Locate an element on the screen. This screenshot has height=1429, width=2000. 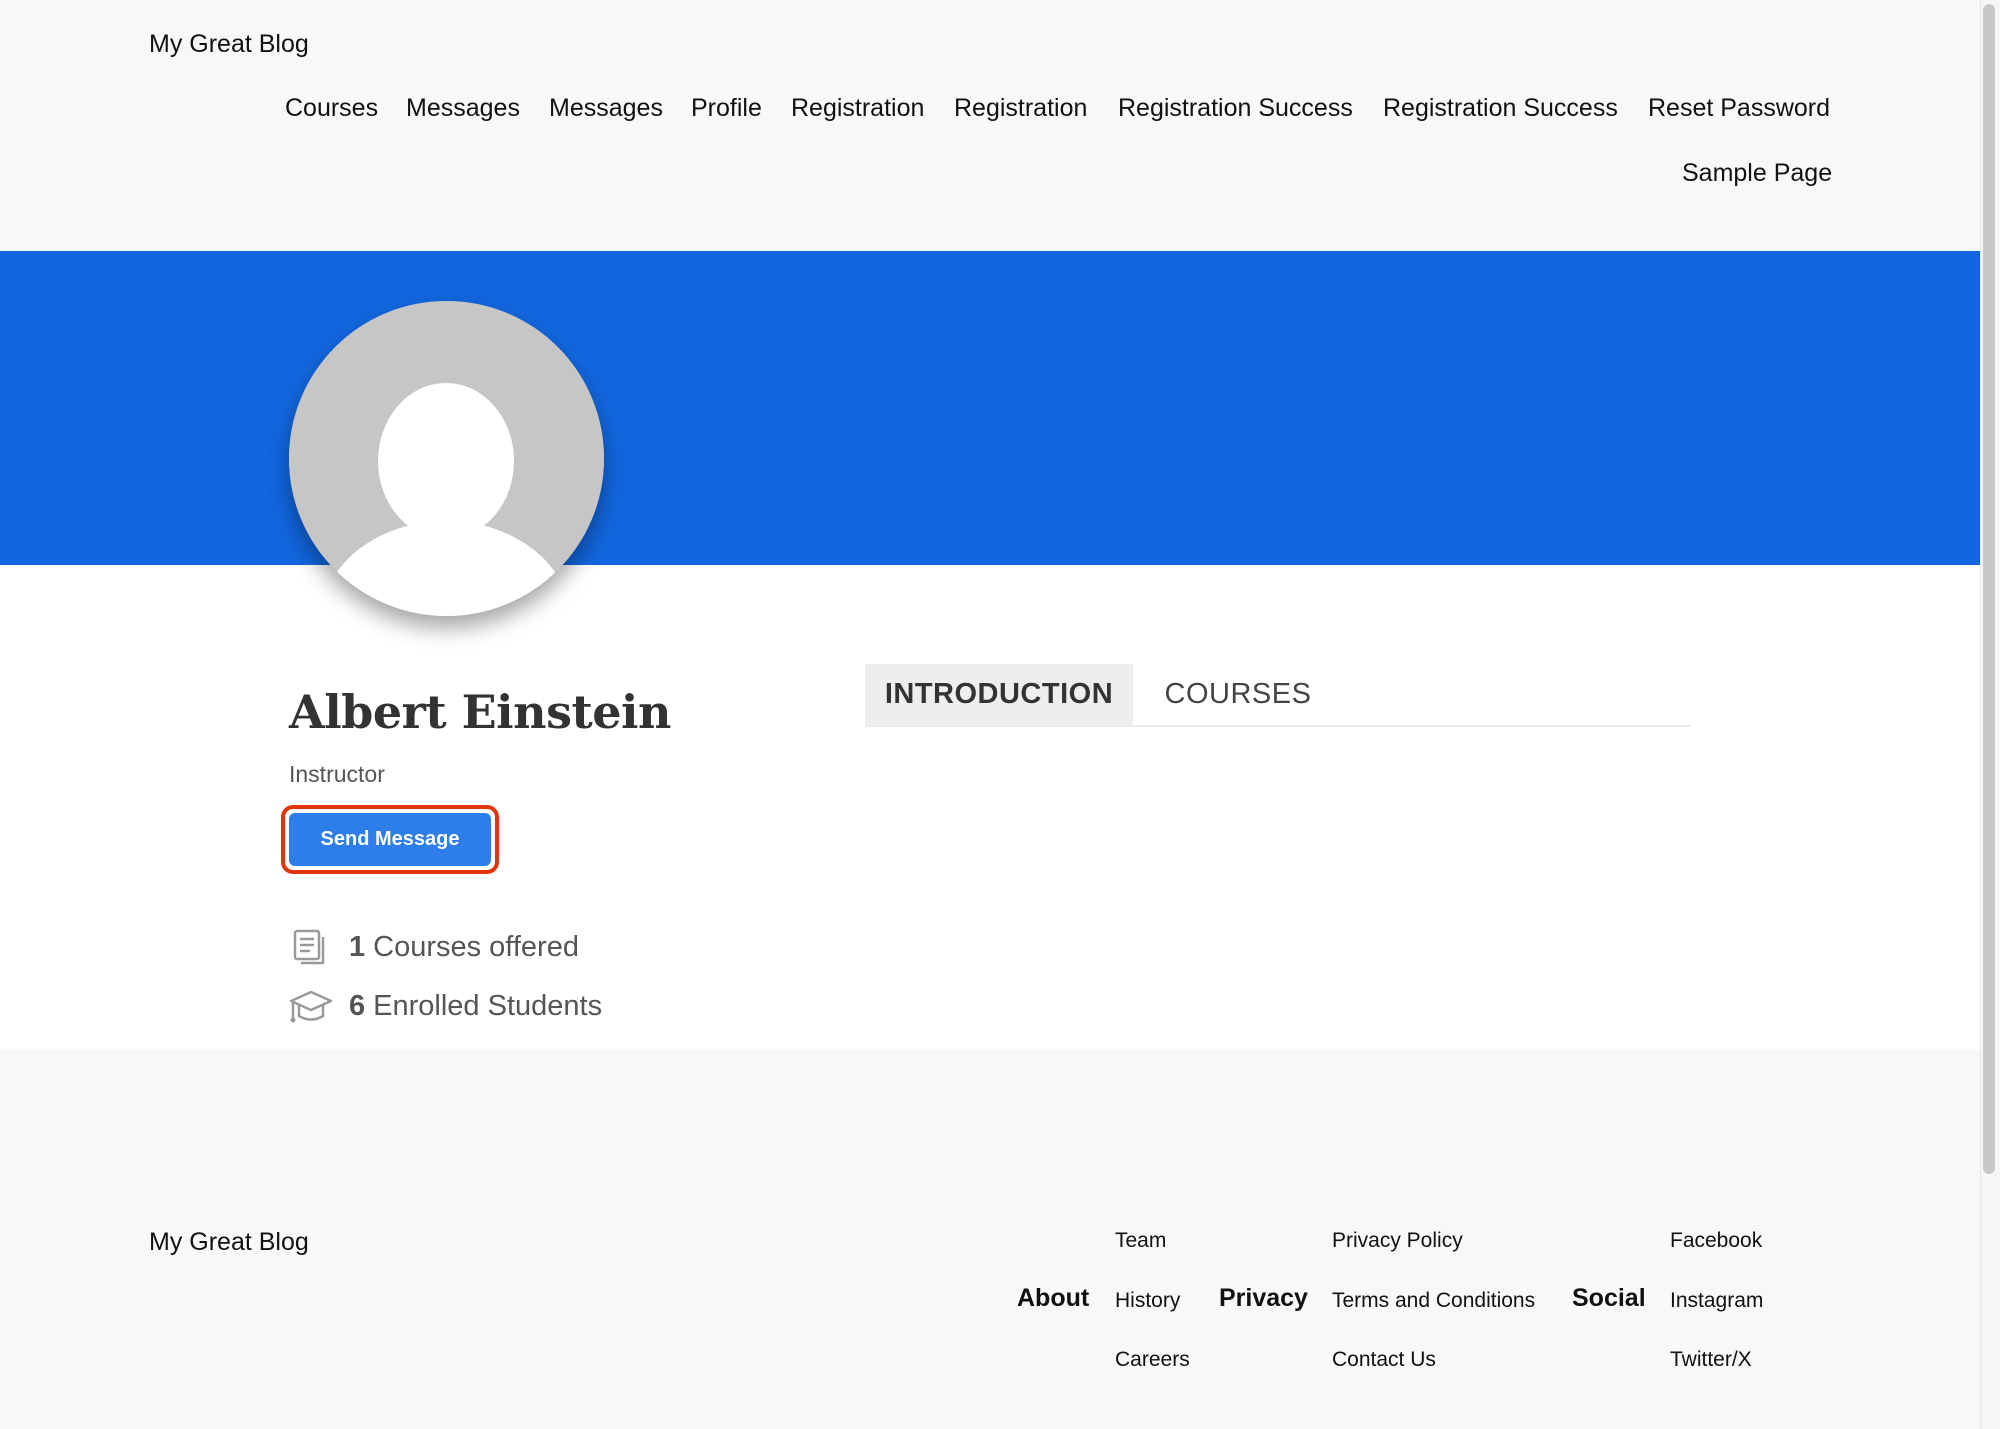
courses-label: Courses offered is located at coordinates (476, 946).